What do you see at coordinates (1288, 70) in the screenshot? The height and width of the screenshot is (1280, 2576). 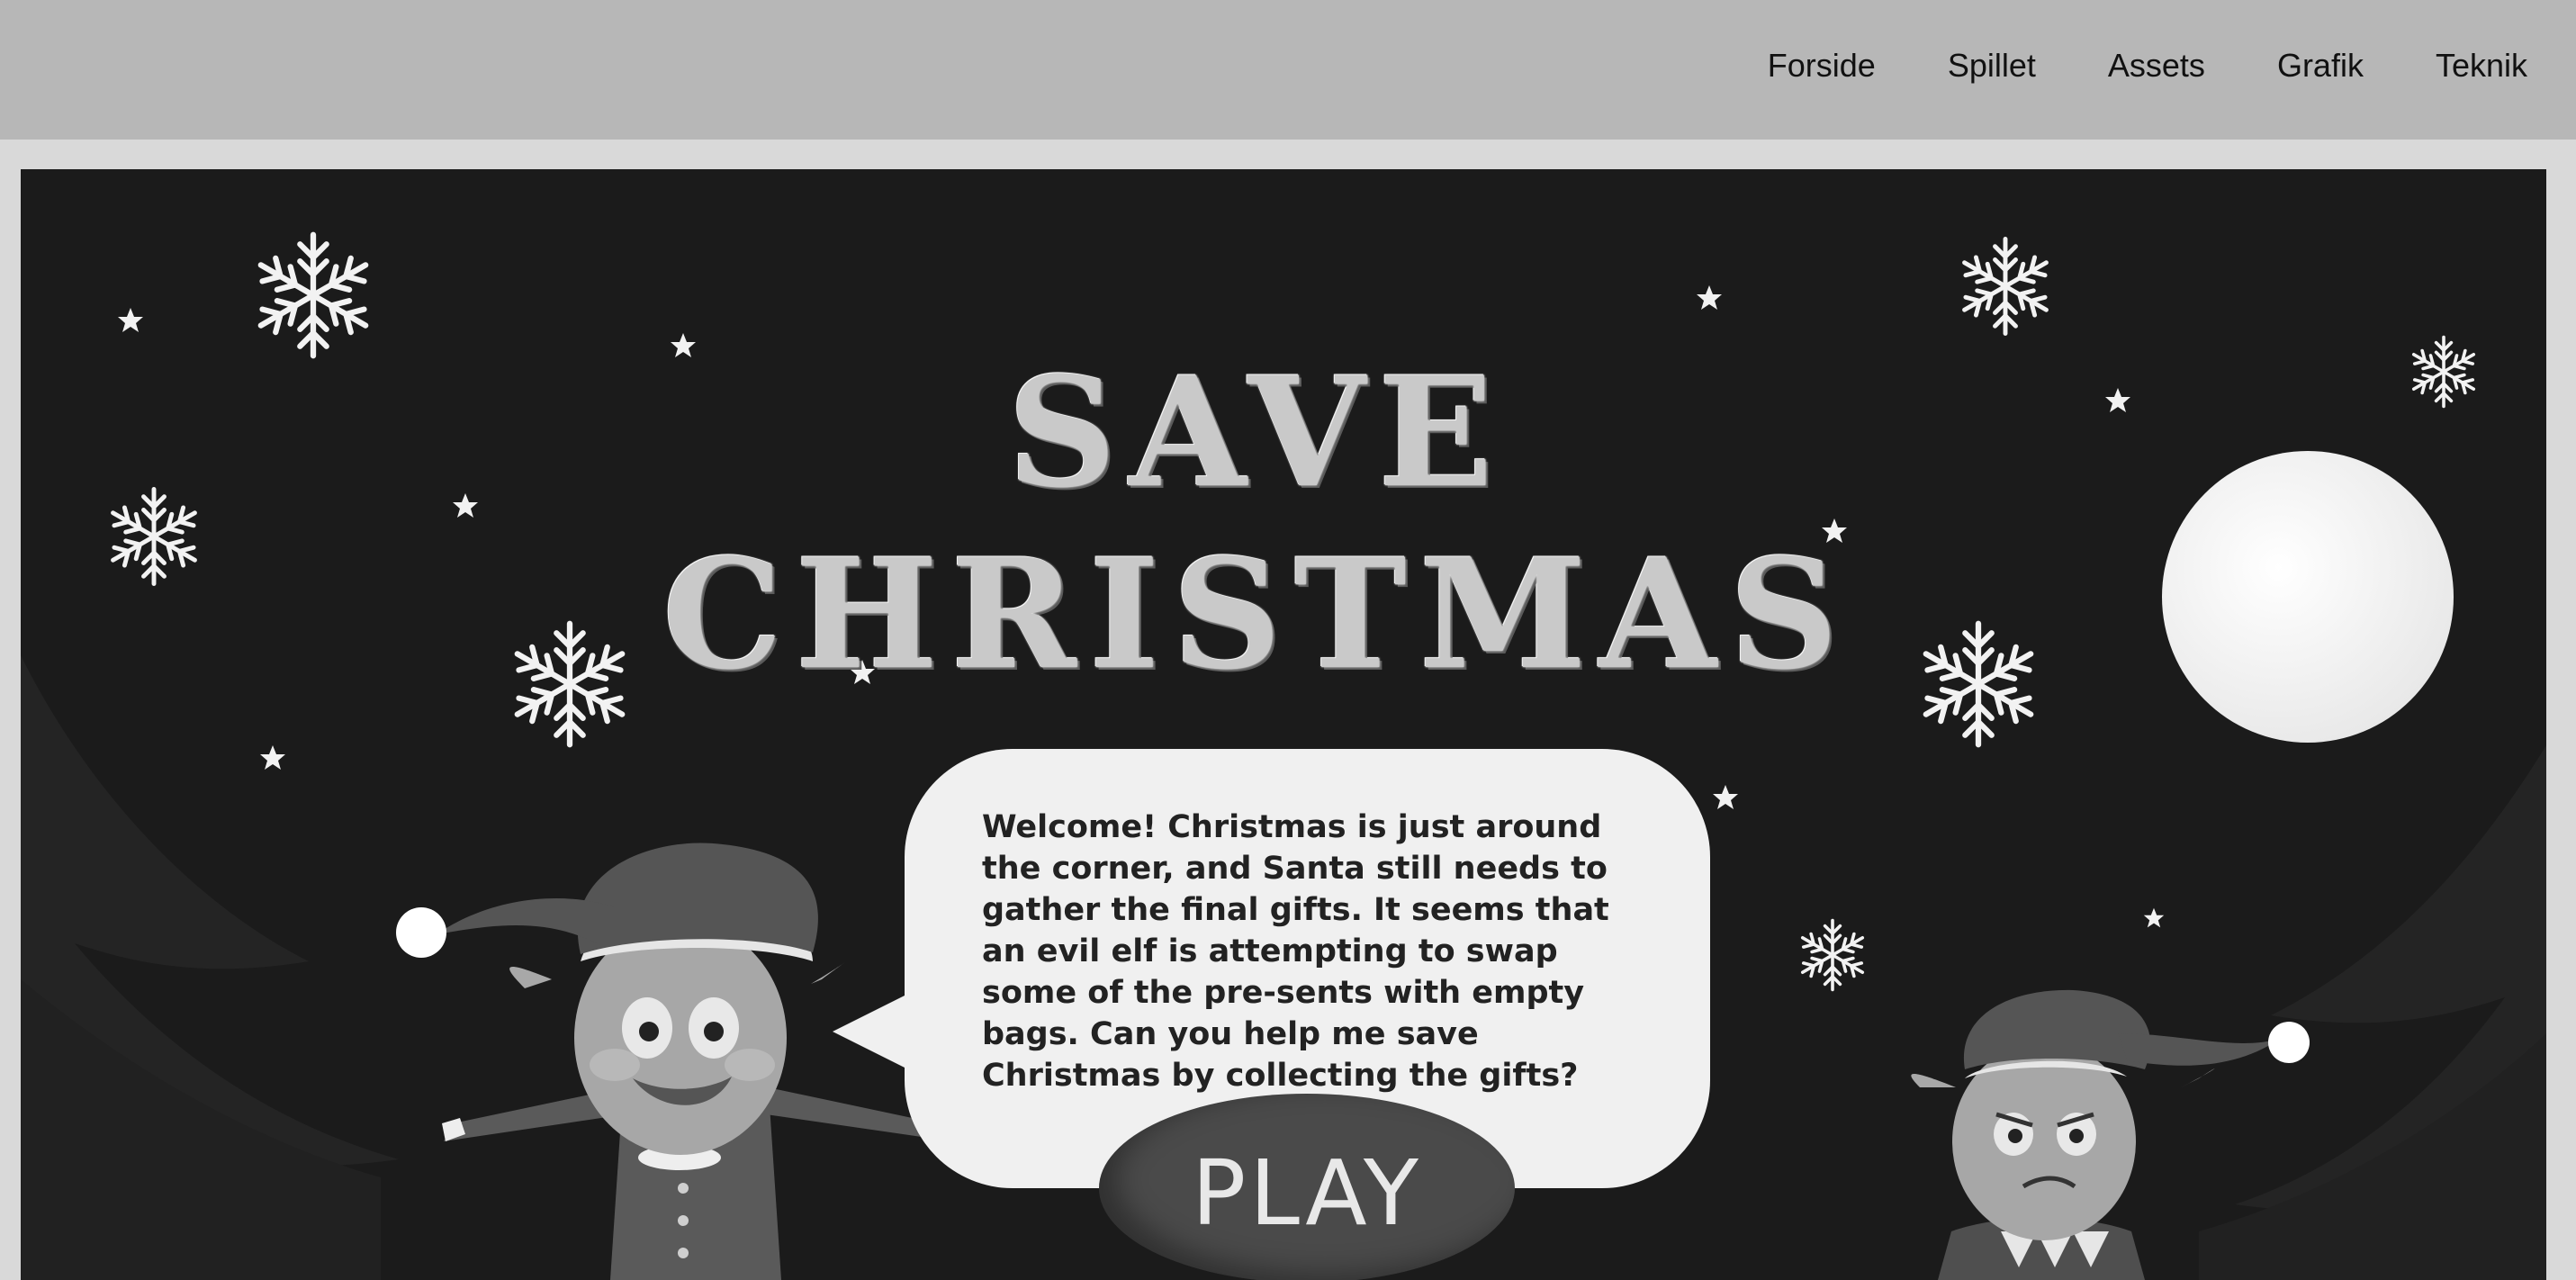 I see `top-navigation-bar: Forside Spillet Assets Grafik Teknik` at bounding box center [1288, 70].